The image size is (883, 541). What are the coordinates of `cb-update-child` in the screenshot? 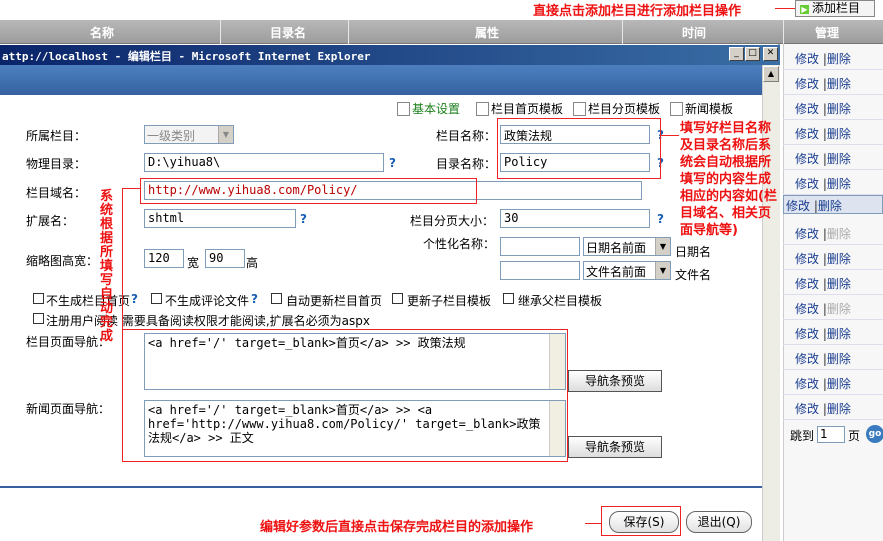 It's located at (397, 298).